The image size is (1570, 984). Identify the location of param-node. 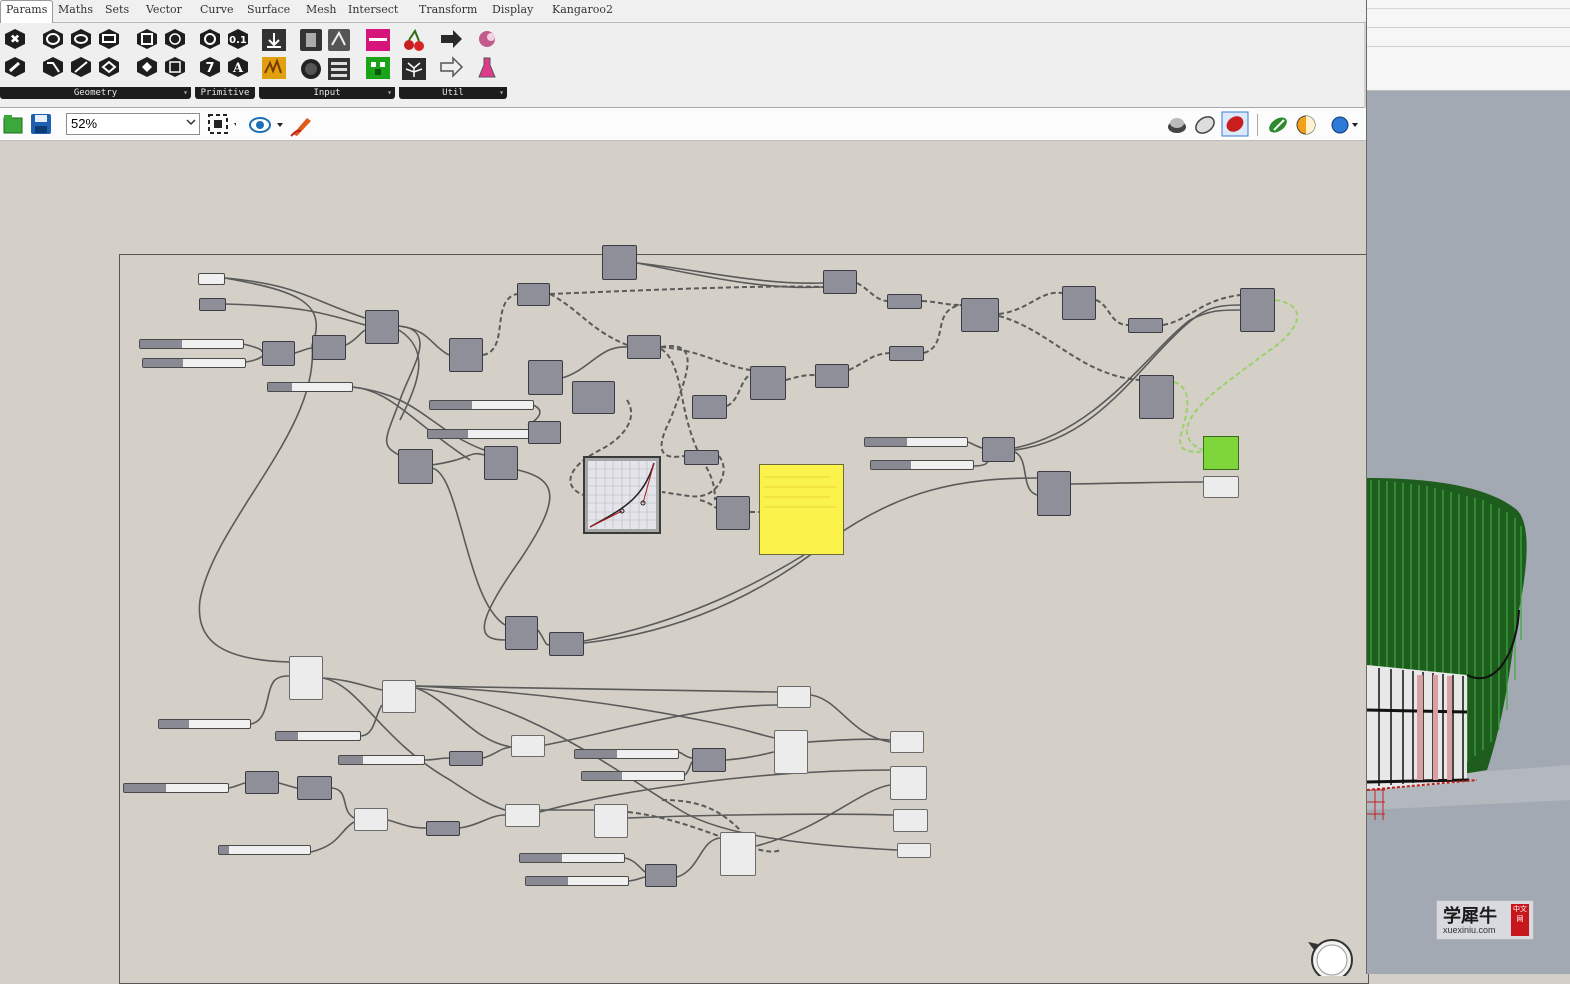
(212, 304).